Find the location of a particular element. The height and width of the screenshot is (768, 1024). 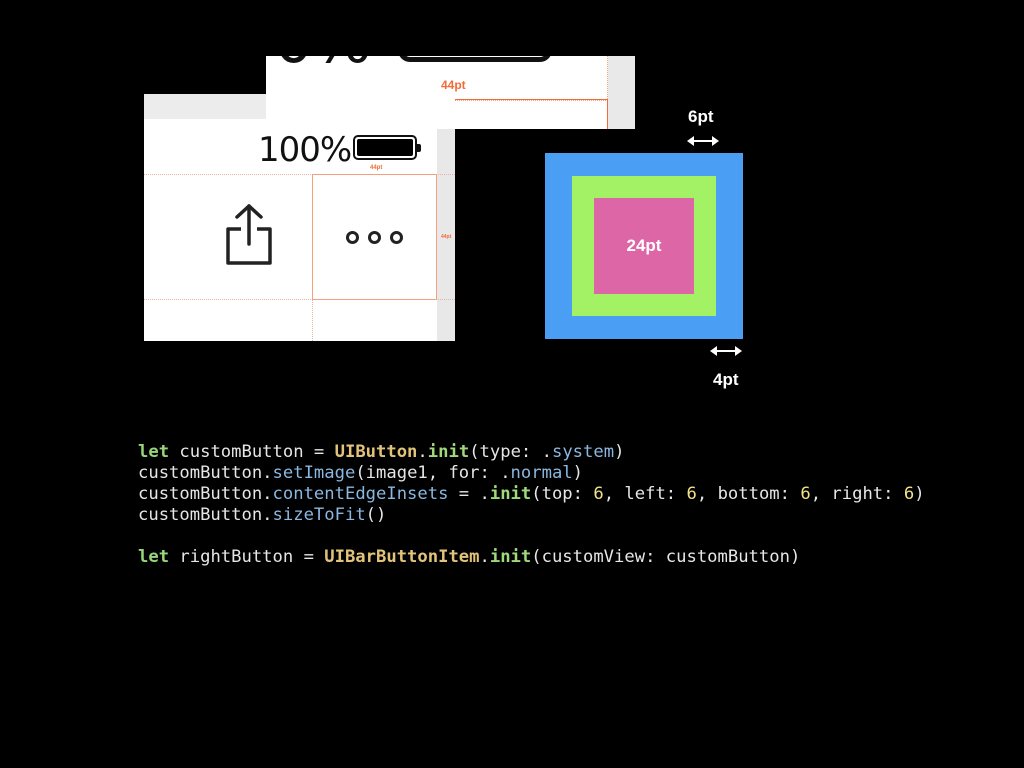

bottom-double-arrow-icon is located at coordinates (726, 351).